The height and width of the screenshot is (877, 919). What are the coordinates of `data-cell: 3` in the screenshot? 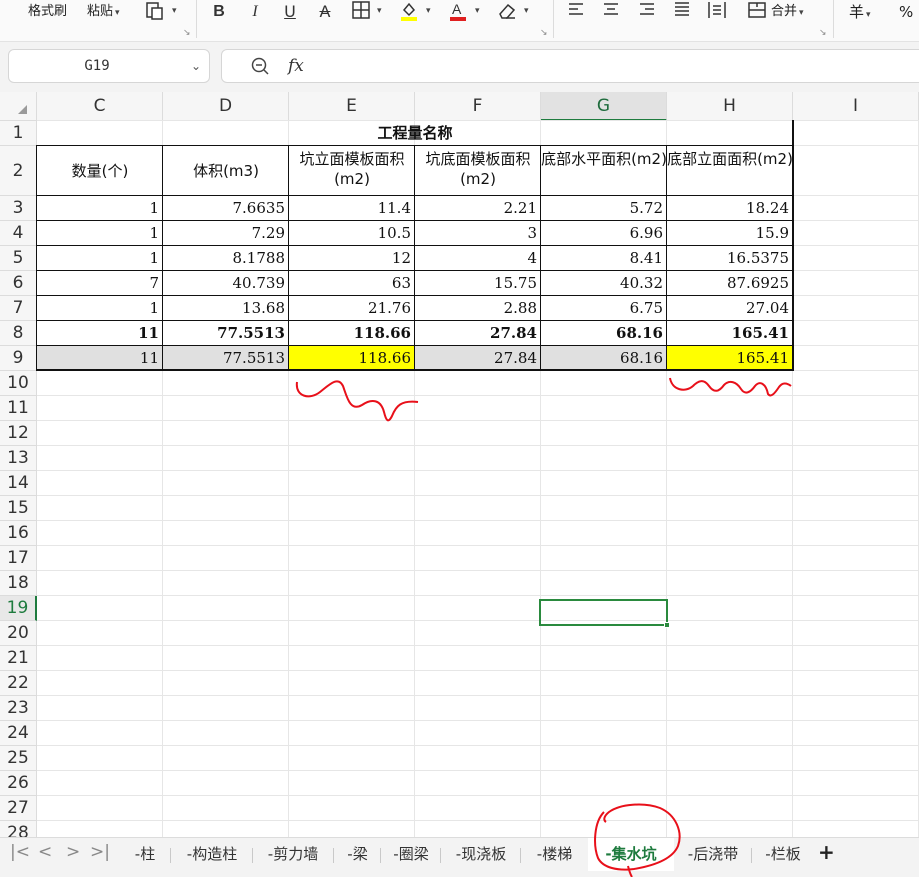 It's located at (478, 233).